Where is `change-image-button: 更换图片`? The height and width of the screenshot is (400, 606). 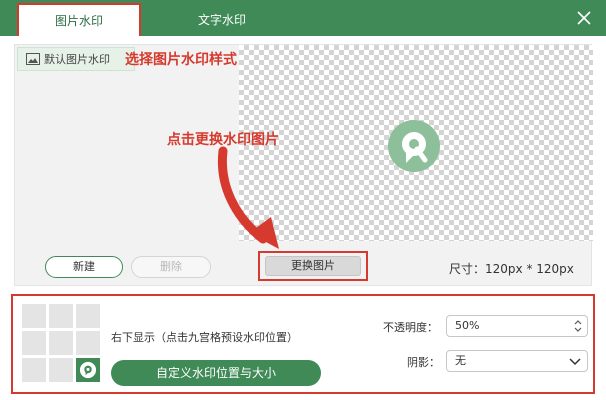 change-image-button: 更换图片 is located at coordinates (313, 266).